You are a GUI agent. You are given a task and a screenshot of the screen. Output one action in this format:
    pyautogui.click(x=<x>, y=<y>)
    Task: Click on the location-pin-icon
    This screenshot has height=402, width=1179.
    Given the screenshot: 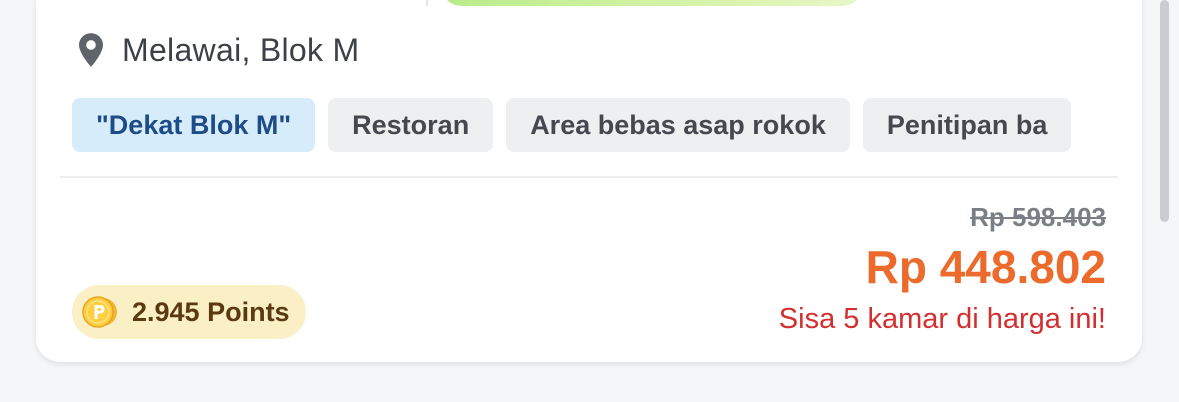 What is the action you would take?
    pyautogui.click(x=91, y=50)
    